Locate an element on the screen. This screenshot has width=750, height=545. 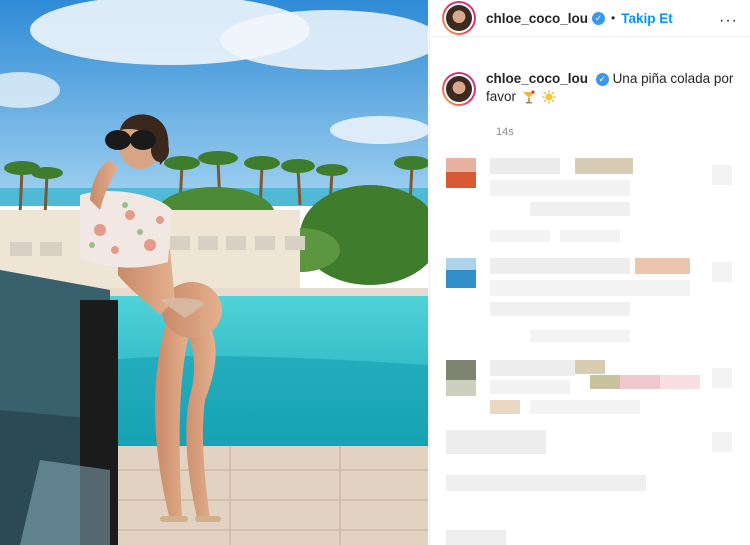
caption-username: chloe_coco_lou is located at coordinates (537, 78).